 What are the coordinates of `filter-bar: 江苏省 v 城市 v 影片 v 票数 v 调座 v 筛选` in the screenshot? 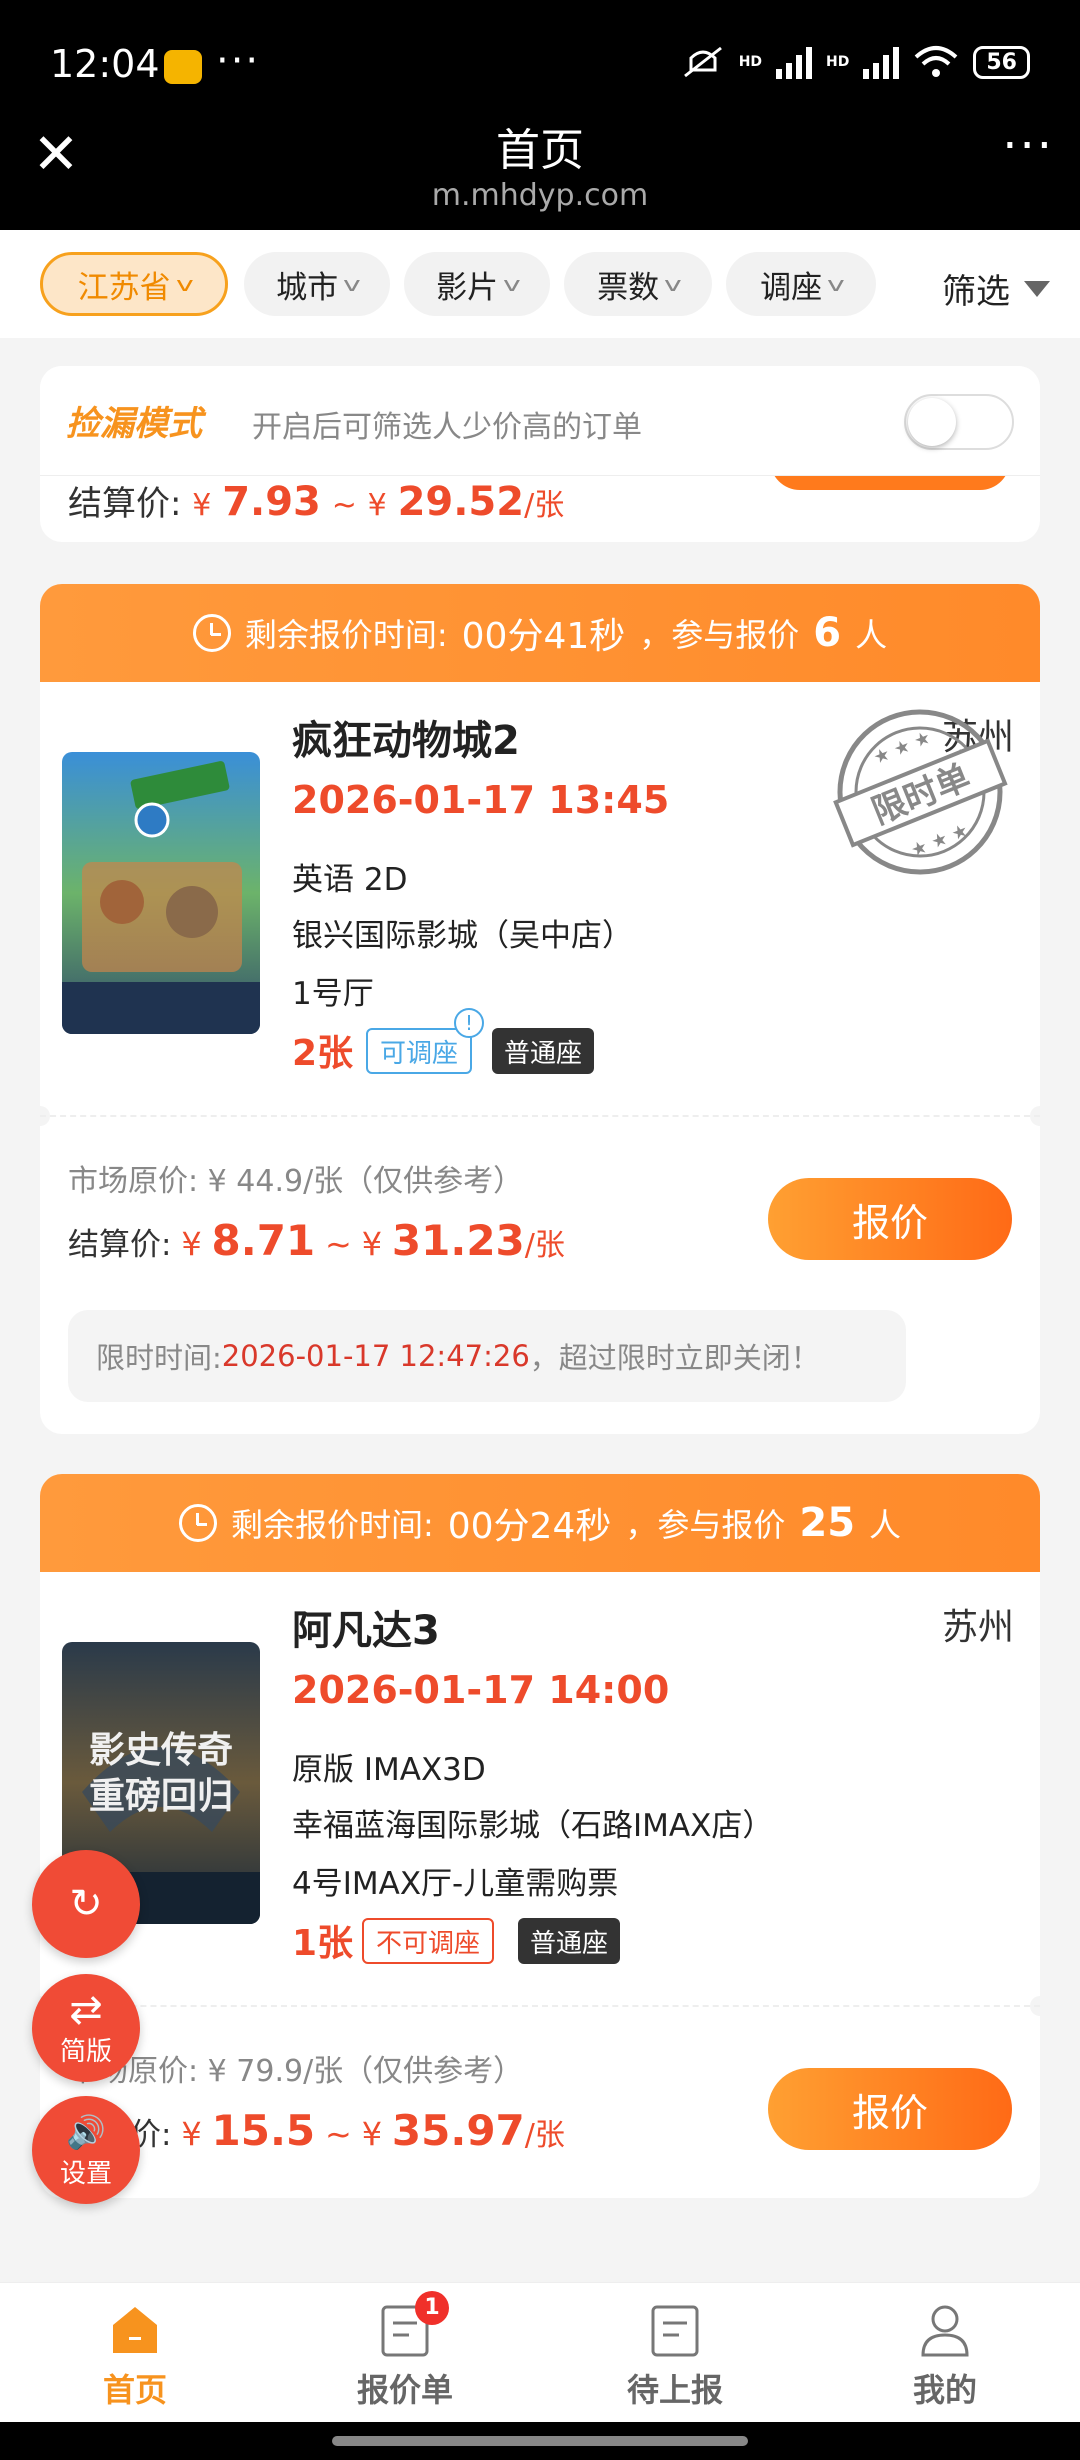 It's located at (540, 284).